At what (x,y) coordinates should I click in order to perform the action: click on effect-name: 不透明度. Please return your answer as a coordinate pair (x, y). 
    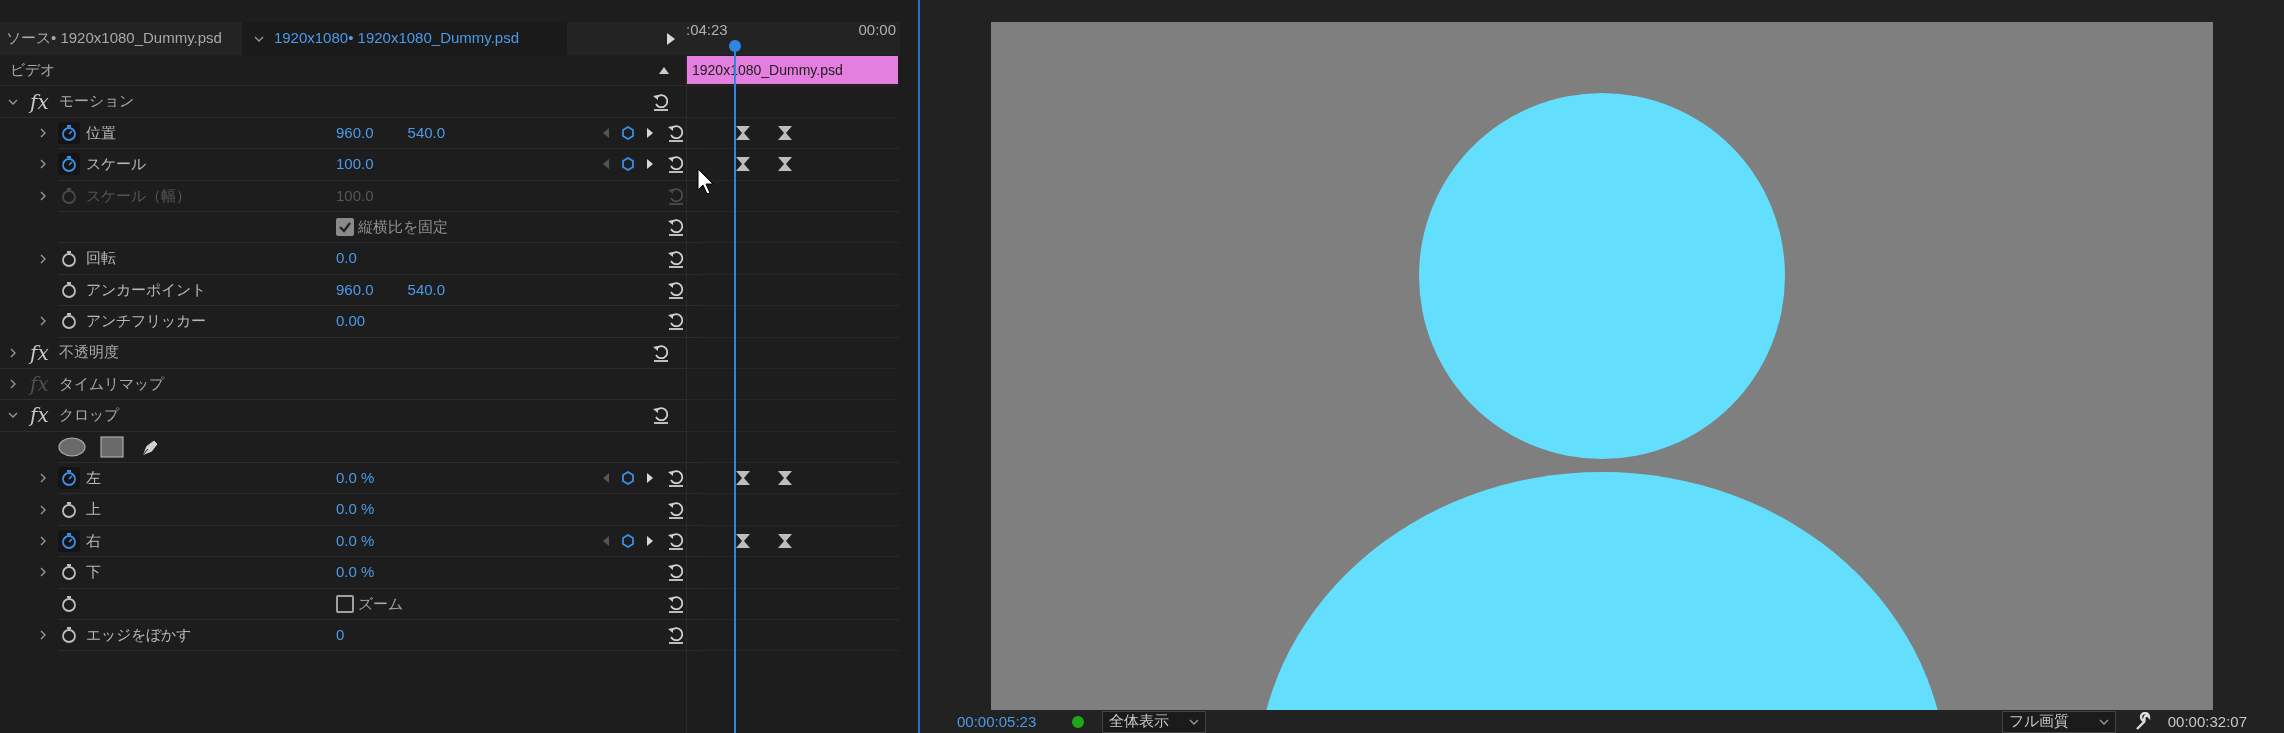
    Looking at the image, I should click on (88, 352).